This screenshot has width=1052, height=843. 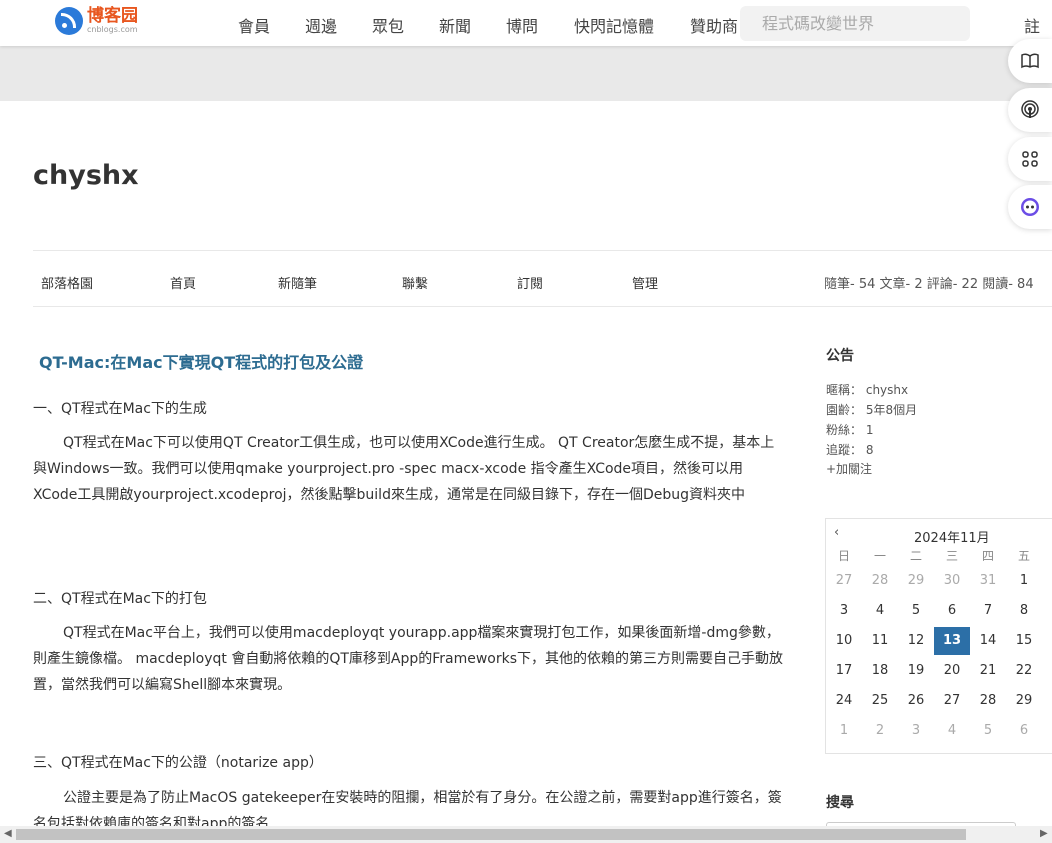 I want to click on calendar-day: 24, so click(x=844, y=701).